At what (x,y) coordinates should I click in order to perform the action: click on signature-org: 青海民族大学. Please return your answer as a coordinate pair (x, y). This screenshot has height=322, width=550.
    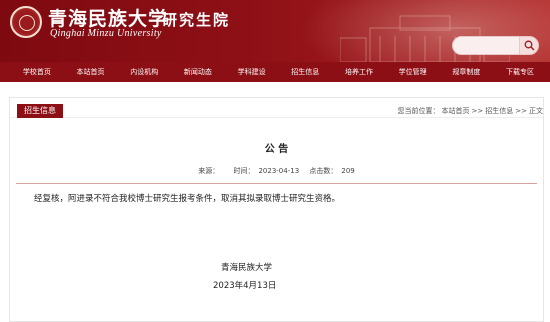
    Looking at the image, I should click on (247, 268).